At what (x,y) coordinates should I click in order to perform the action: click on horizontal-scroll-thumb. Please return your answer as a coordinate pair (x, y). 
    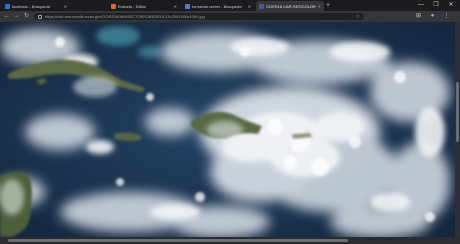
    Looking at the image, I should click on (178, 240).